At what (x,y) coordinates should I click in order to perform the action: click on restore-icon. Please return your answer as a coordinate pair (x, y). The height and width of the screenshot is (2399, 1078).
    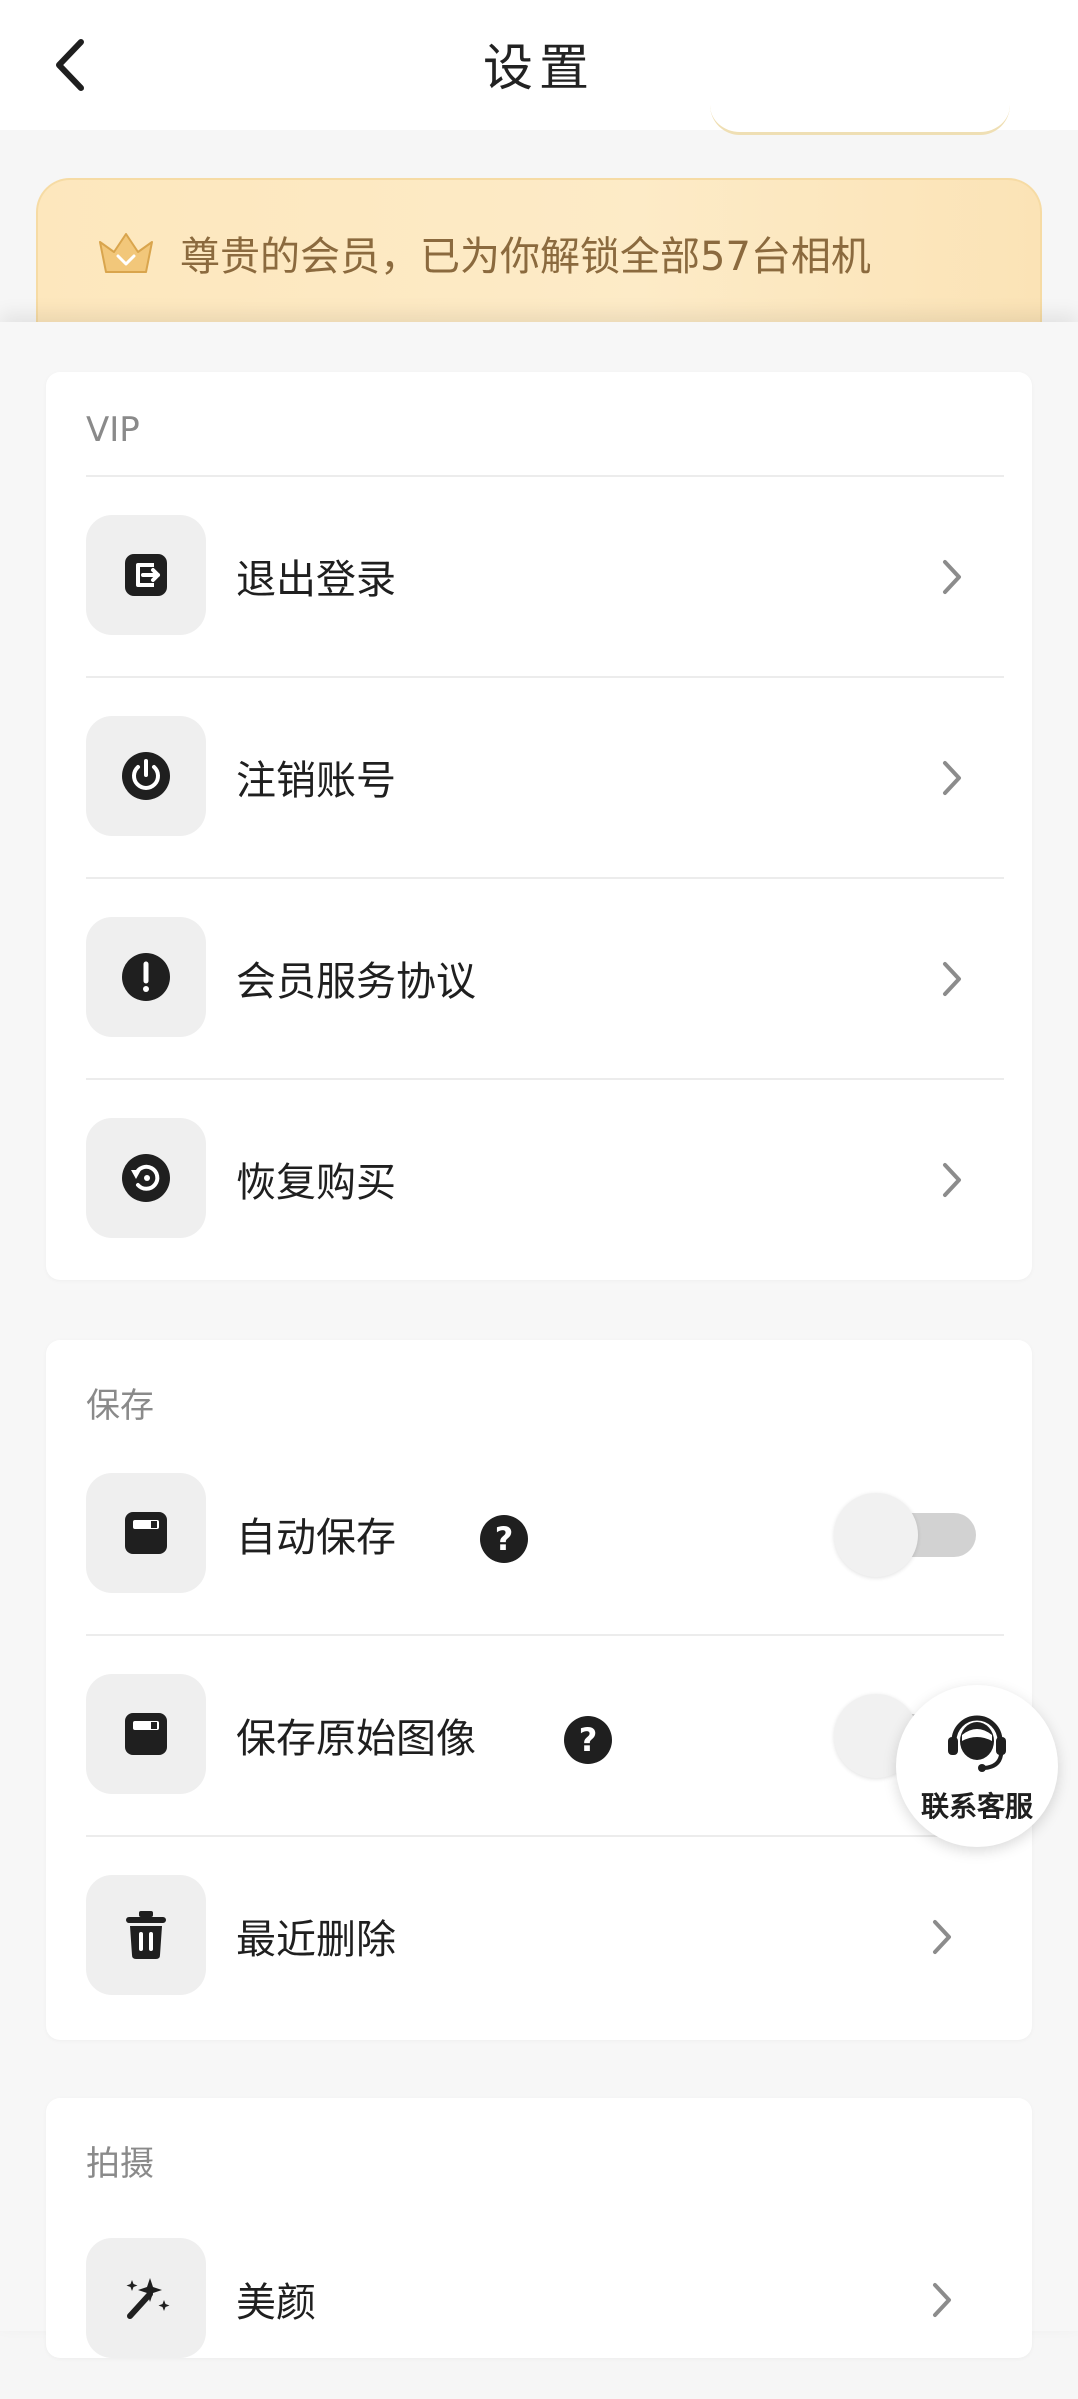
    Looking at the image, I should click on (146, 1178).